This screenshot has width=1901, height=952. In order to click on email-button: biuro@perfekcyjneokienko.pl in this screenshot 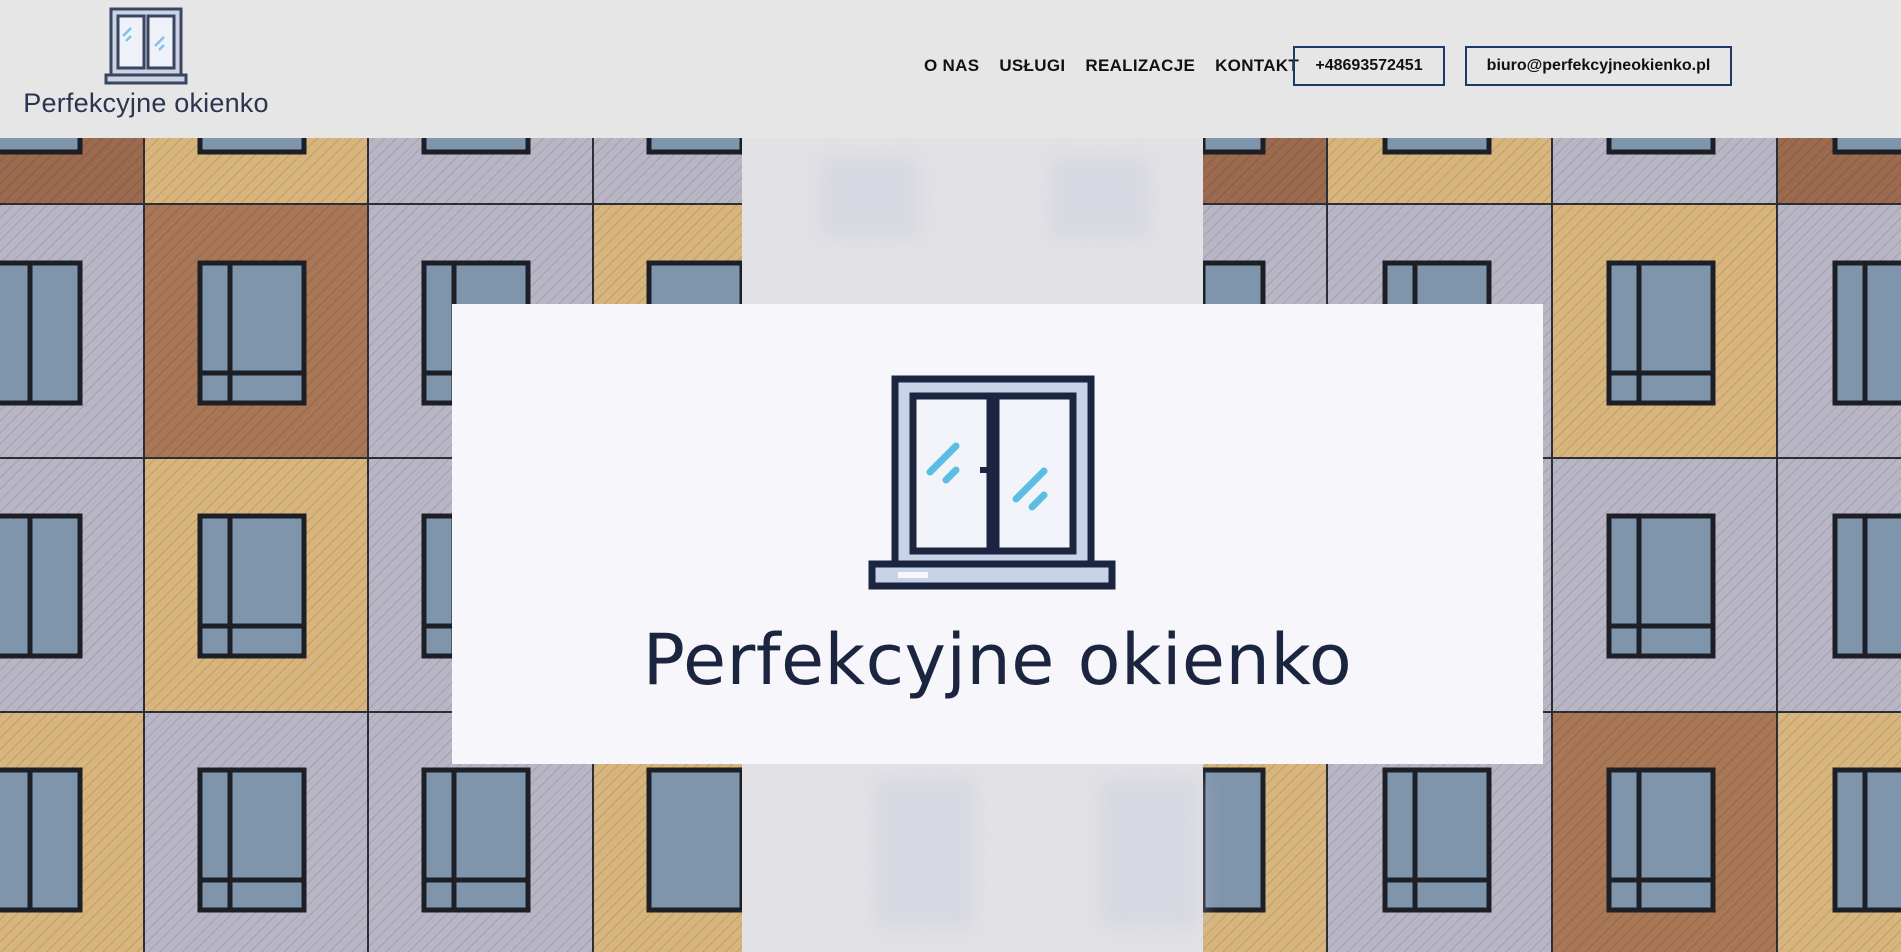, I will do `click(1598, 66)`.